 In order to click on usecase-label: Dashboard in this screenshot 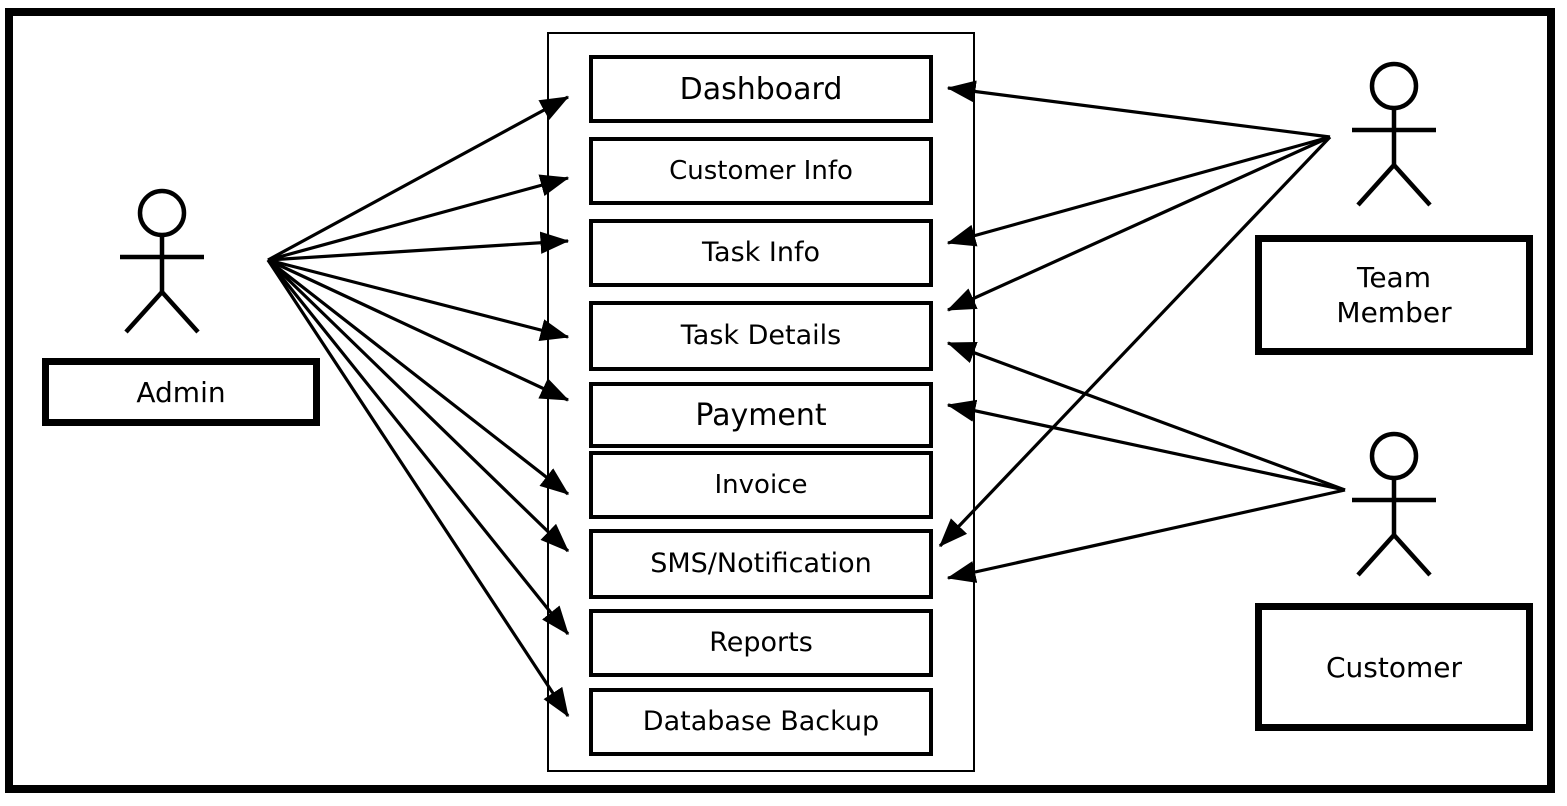, I will do `click(761, 89)`.